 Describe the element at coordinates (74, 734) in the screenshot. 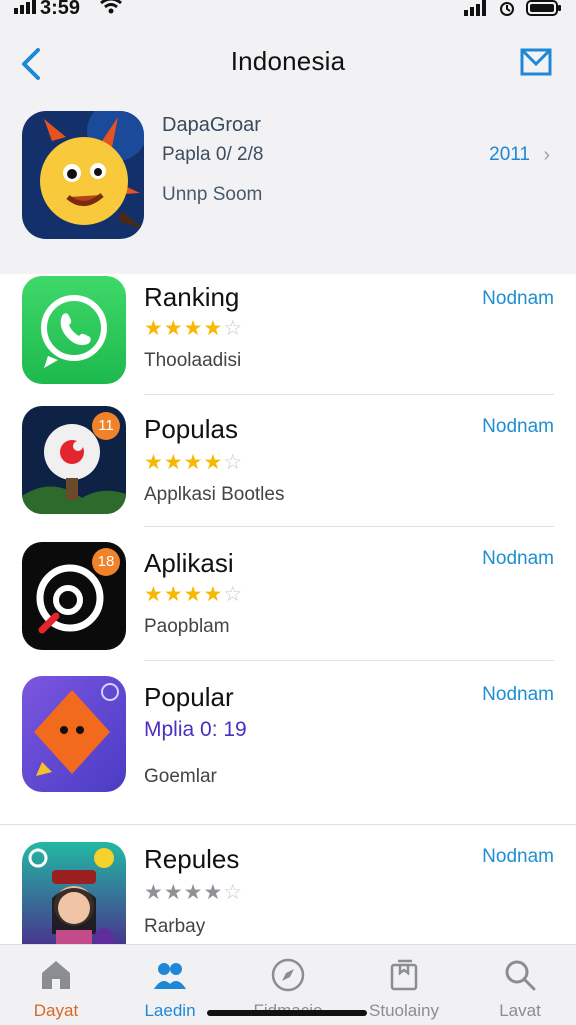

I see `orange-diamond-icon` at that location.